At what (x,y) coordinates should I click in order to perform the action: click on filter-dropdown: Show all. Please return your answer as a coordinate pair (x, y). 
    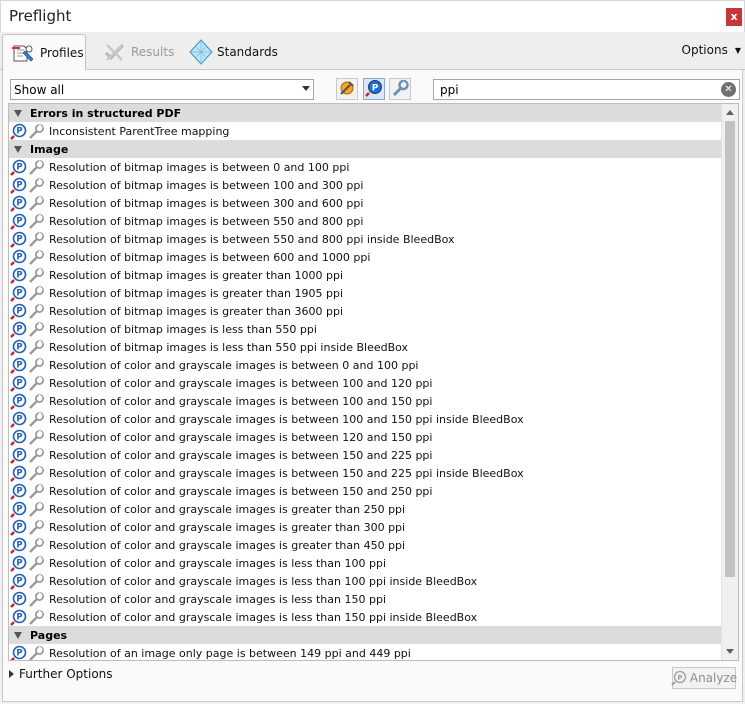
    Looking at the image, I should click on (162, 89).